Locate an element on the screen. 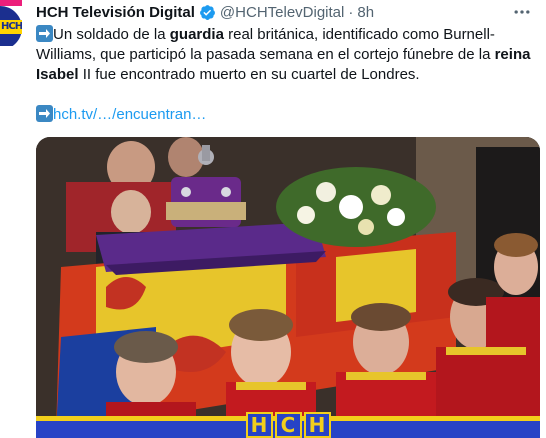 This screenshot has height=438, width=546. avatar-logo: HCH is located at coordinates (11, 27).